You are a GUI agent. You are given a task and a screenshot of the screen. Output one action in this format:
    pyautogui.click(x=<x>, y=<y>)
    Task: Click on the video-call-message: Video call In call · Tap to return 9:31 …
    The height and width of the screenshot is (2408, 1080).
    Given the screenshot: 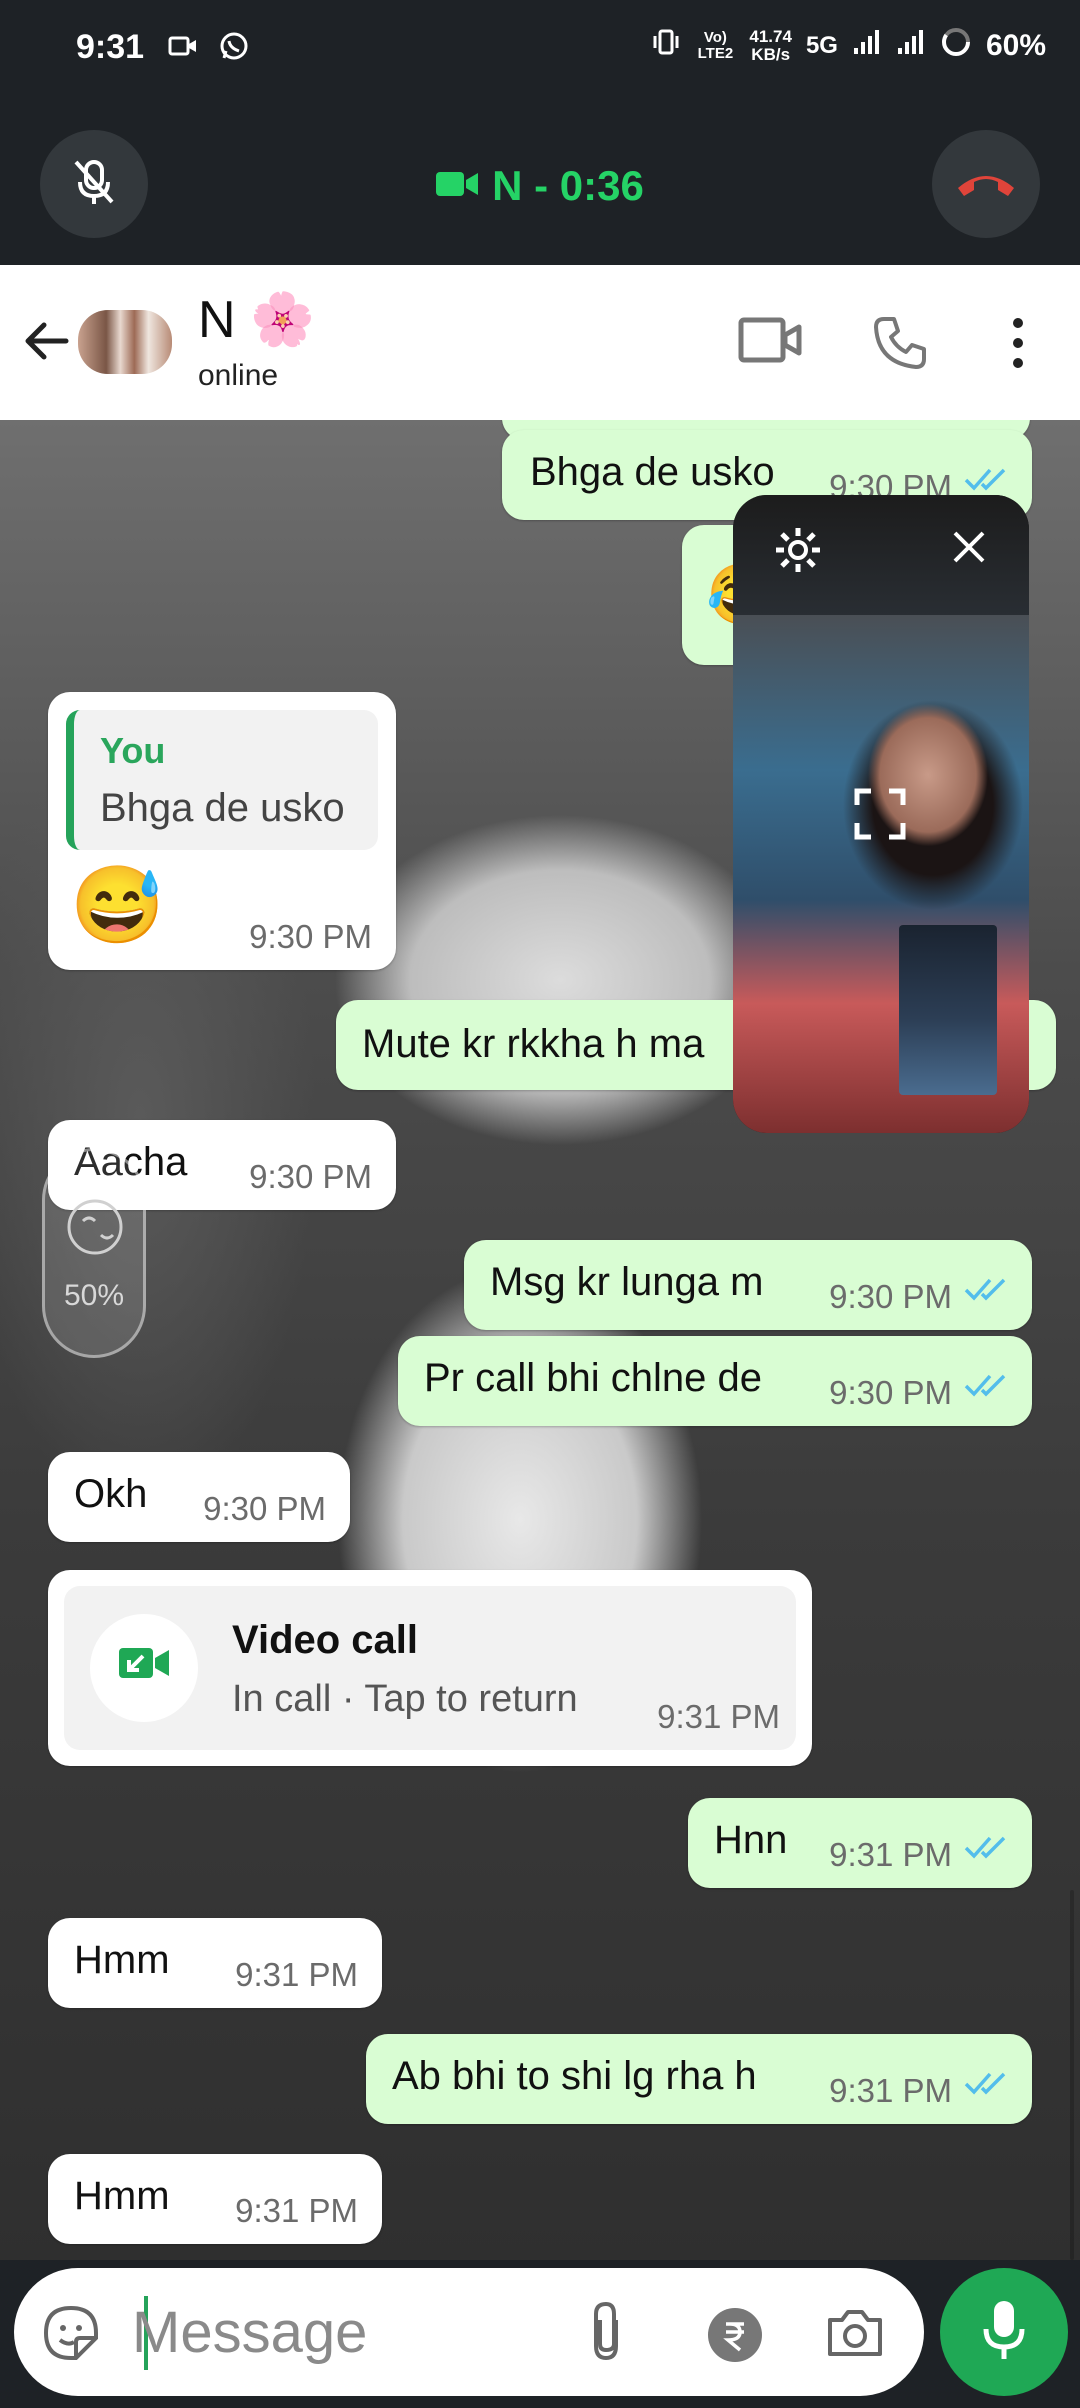 What is the action you would take?
    pyautogui.click(x=430, y=1668)
    